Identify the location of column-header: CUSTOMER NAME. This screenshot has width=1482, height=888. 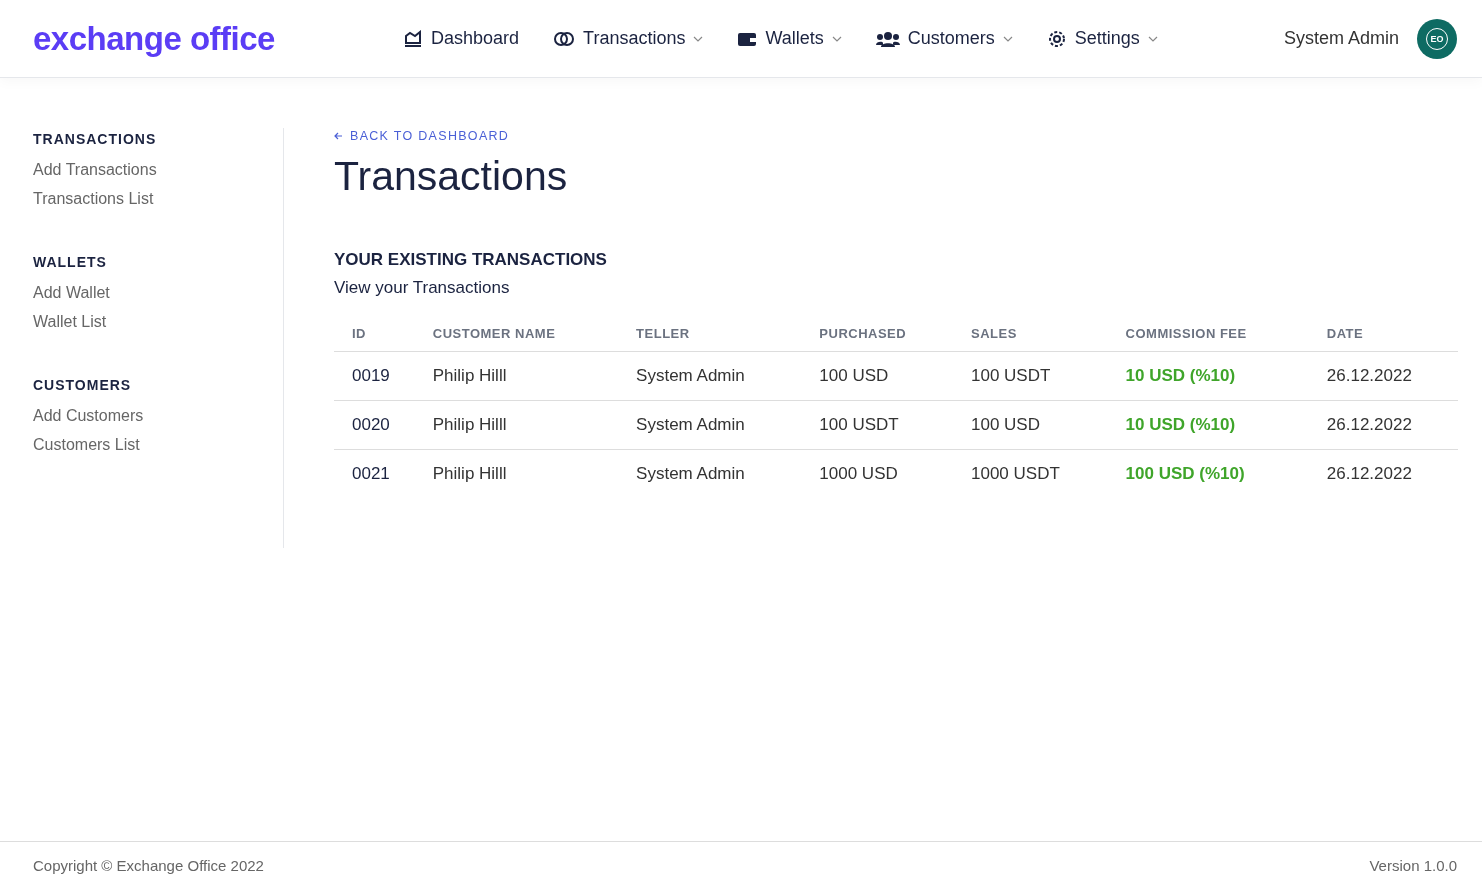
(516, 339).